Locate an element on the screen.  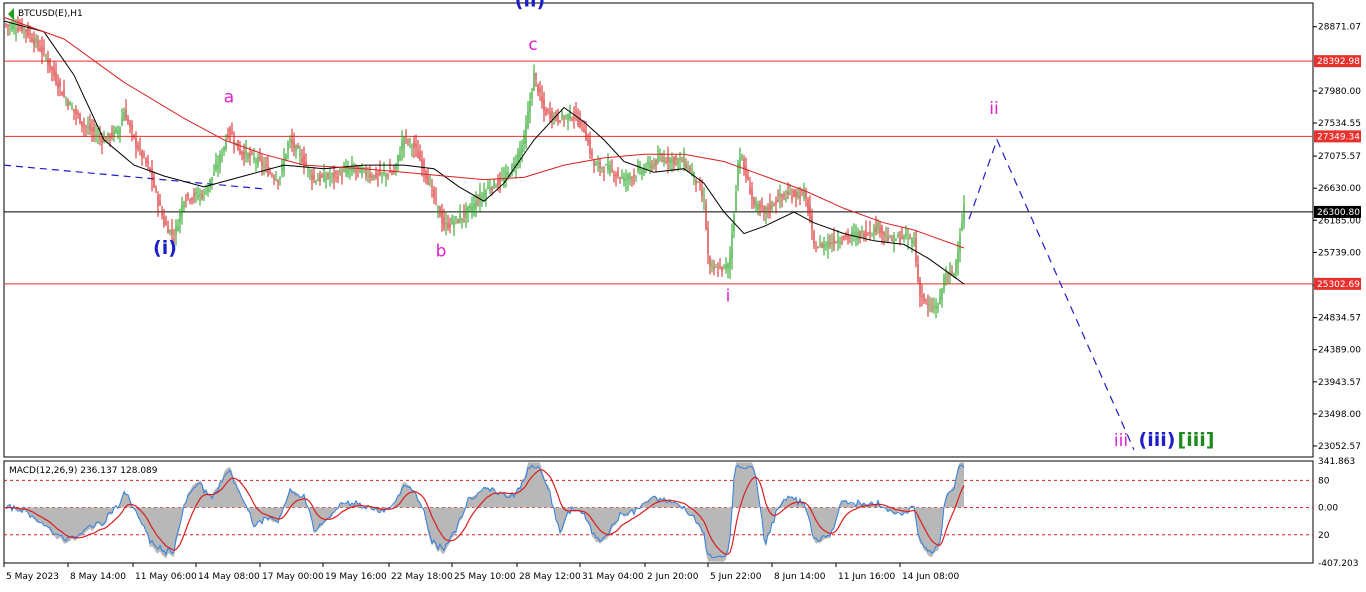
price-axis-tick-label: 27534.55 is located at coordinates (1339, 124).